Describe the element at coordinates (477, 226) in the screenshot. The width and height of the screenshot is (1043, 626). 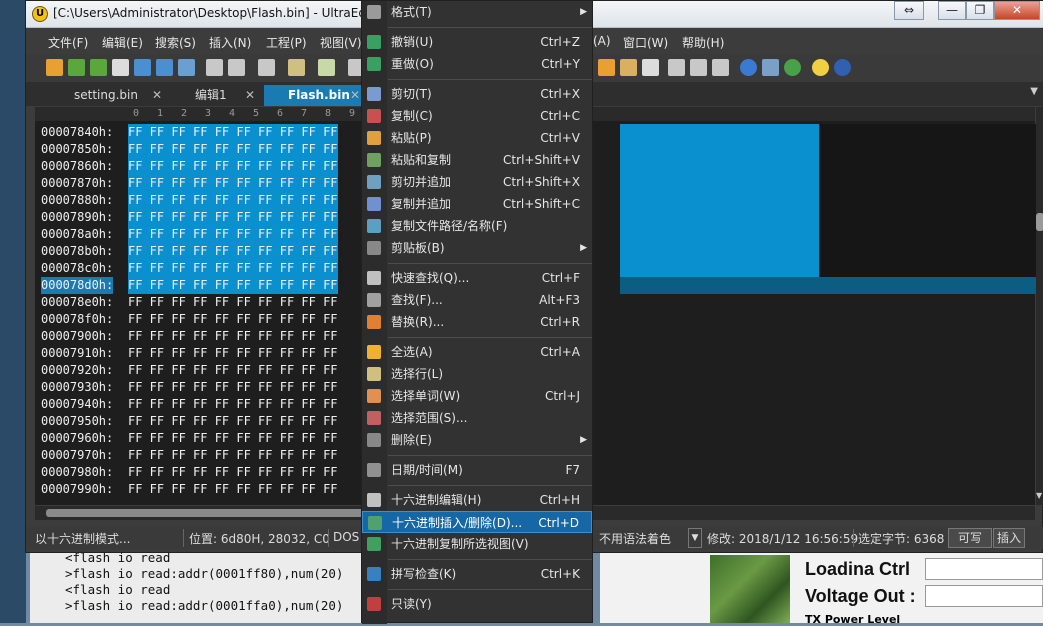
I see `menu-item-copy-path: 复制文件路径/名称(F)` at that location.